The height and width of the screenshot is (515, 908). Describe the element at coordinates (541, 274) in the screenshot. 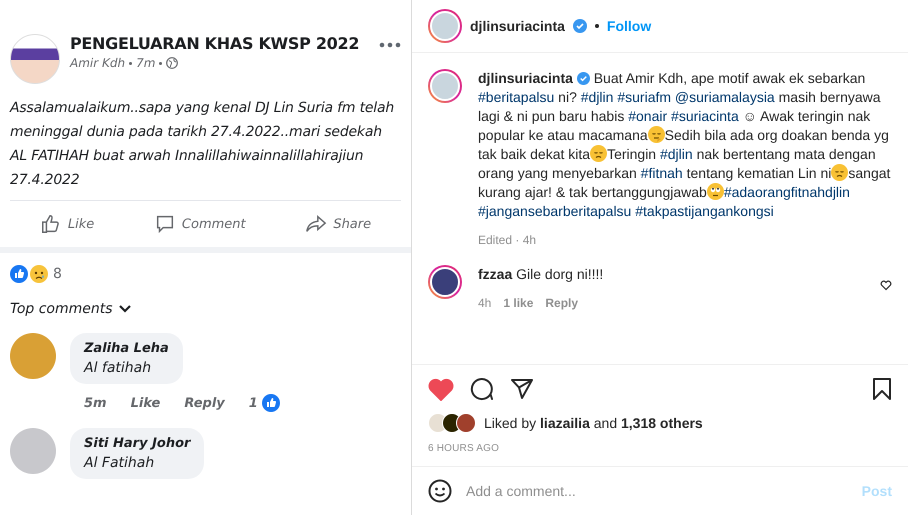

I see `comment-text: fzzaa Gile dorg ni!!!!` at that location.